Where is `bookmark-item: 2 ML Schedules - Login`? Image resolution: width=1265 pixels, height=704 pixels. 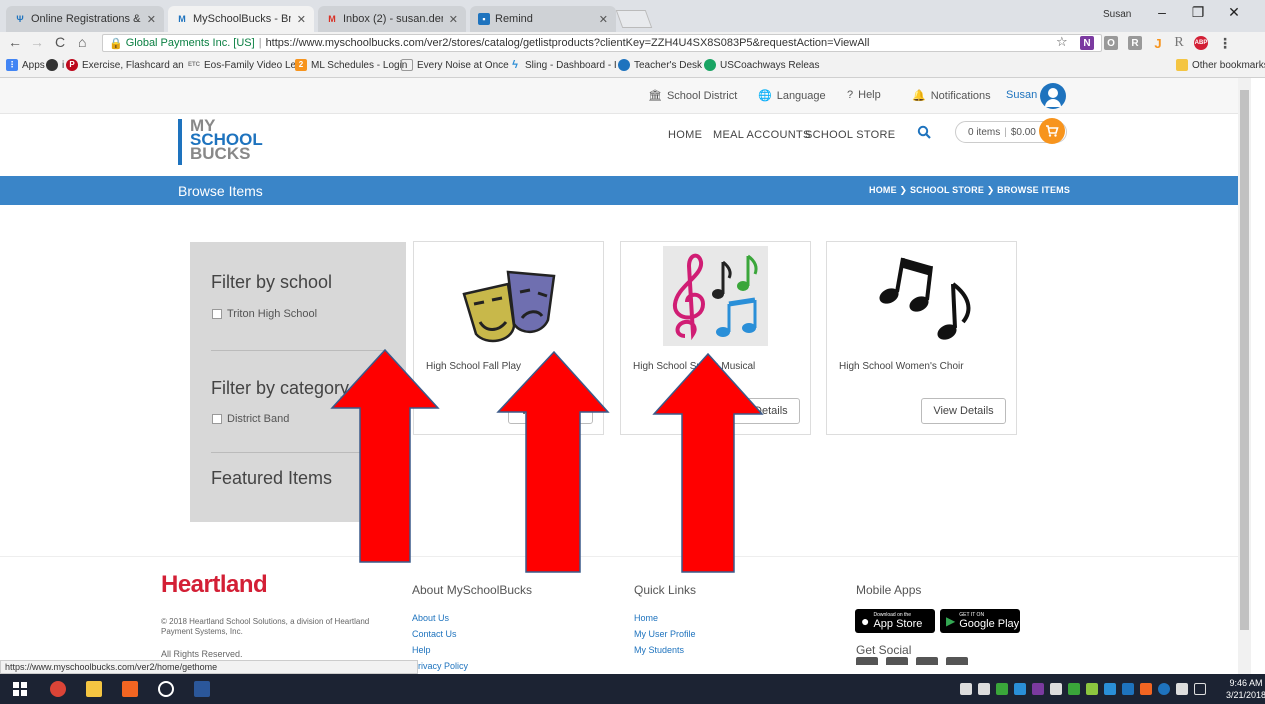 bookmark-item: 2 ML Schedules - Login is located at coordinates (351, 65).